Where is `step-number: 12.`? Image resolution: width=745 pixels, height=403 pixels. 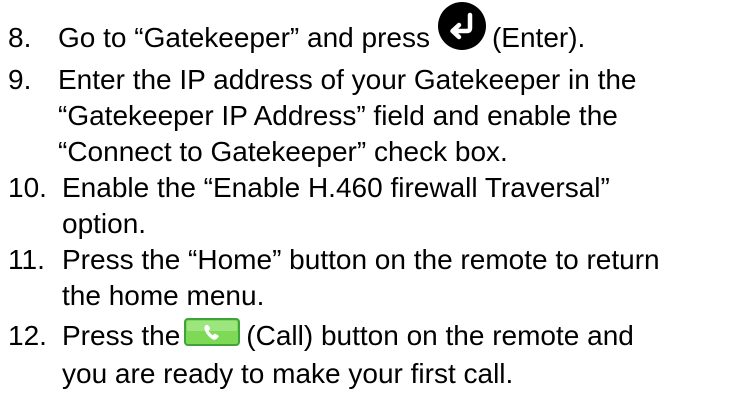
step-number: 12. is located at coordinates (27, 335).